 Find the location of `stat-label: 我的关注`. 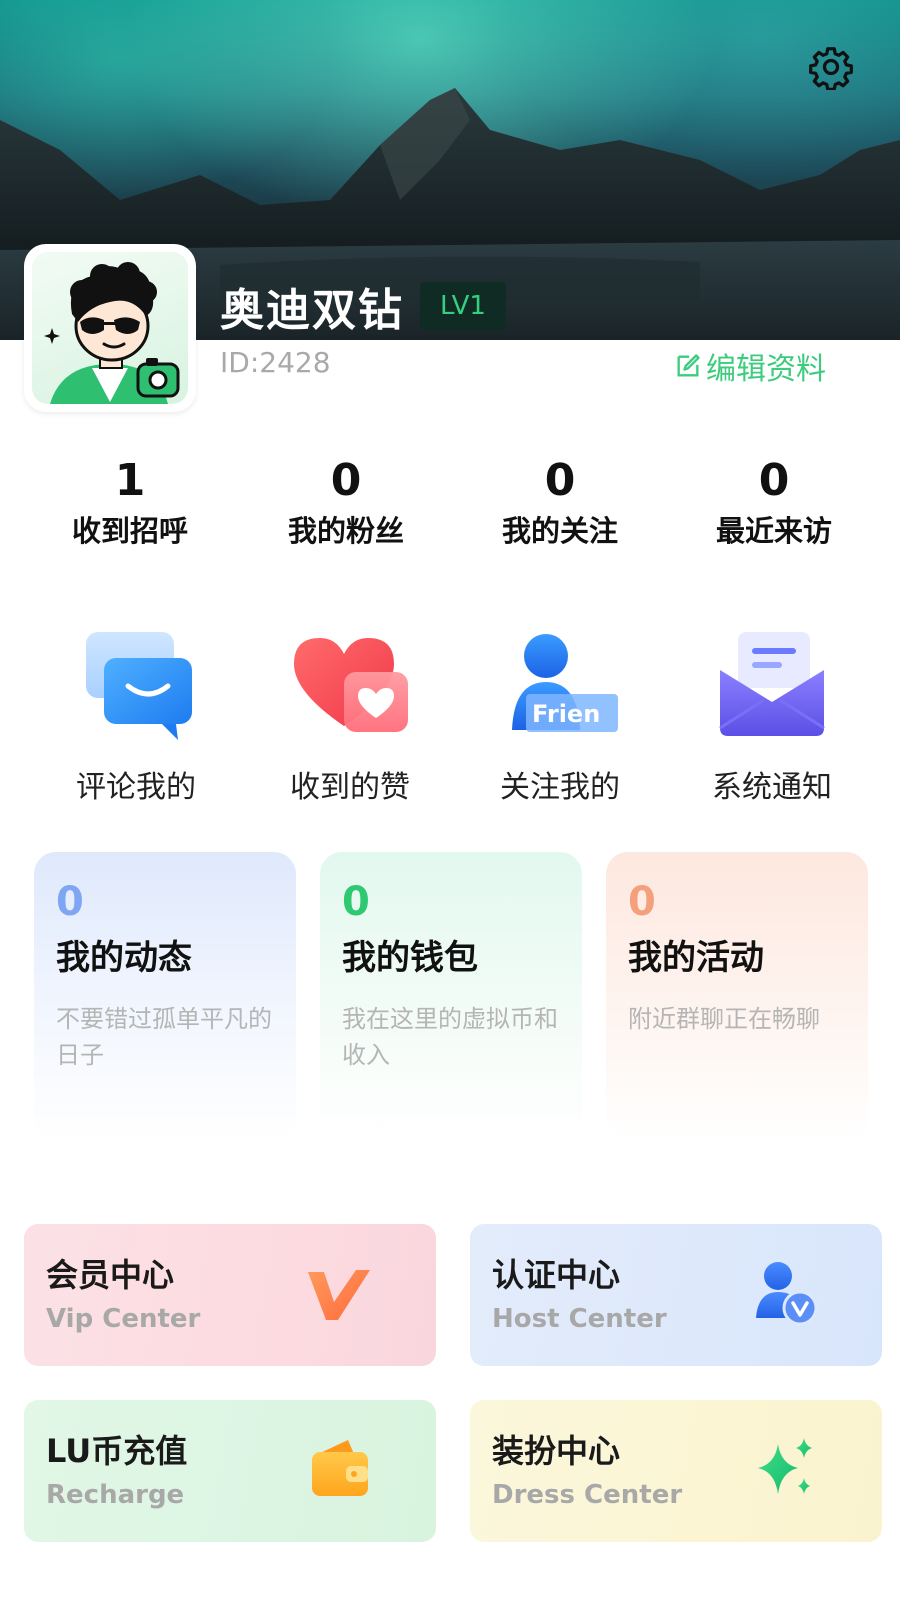

stat-label: 我的关注 is located at coordinates (559, 531).